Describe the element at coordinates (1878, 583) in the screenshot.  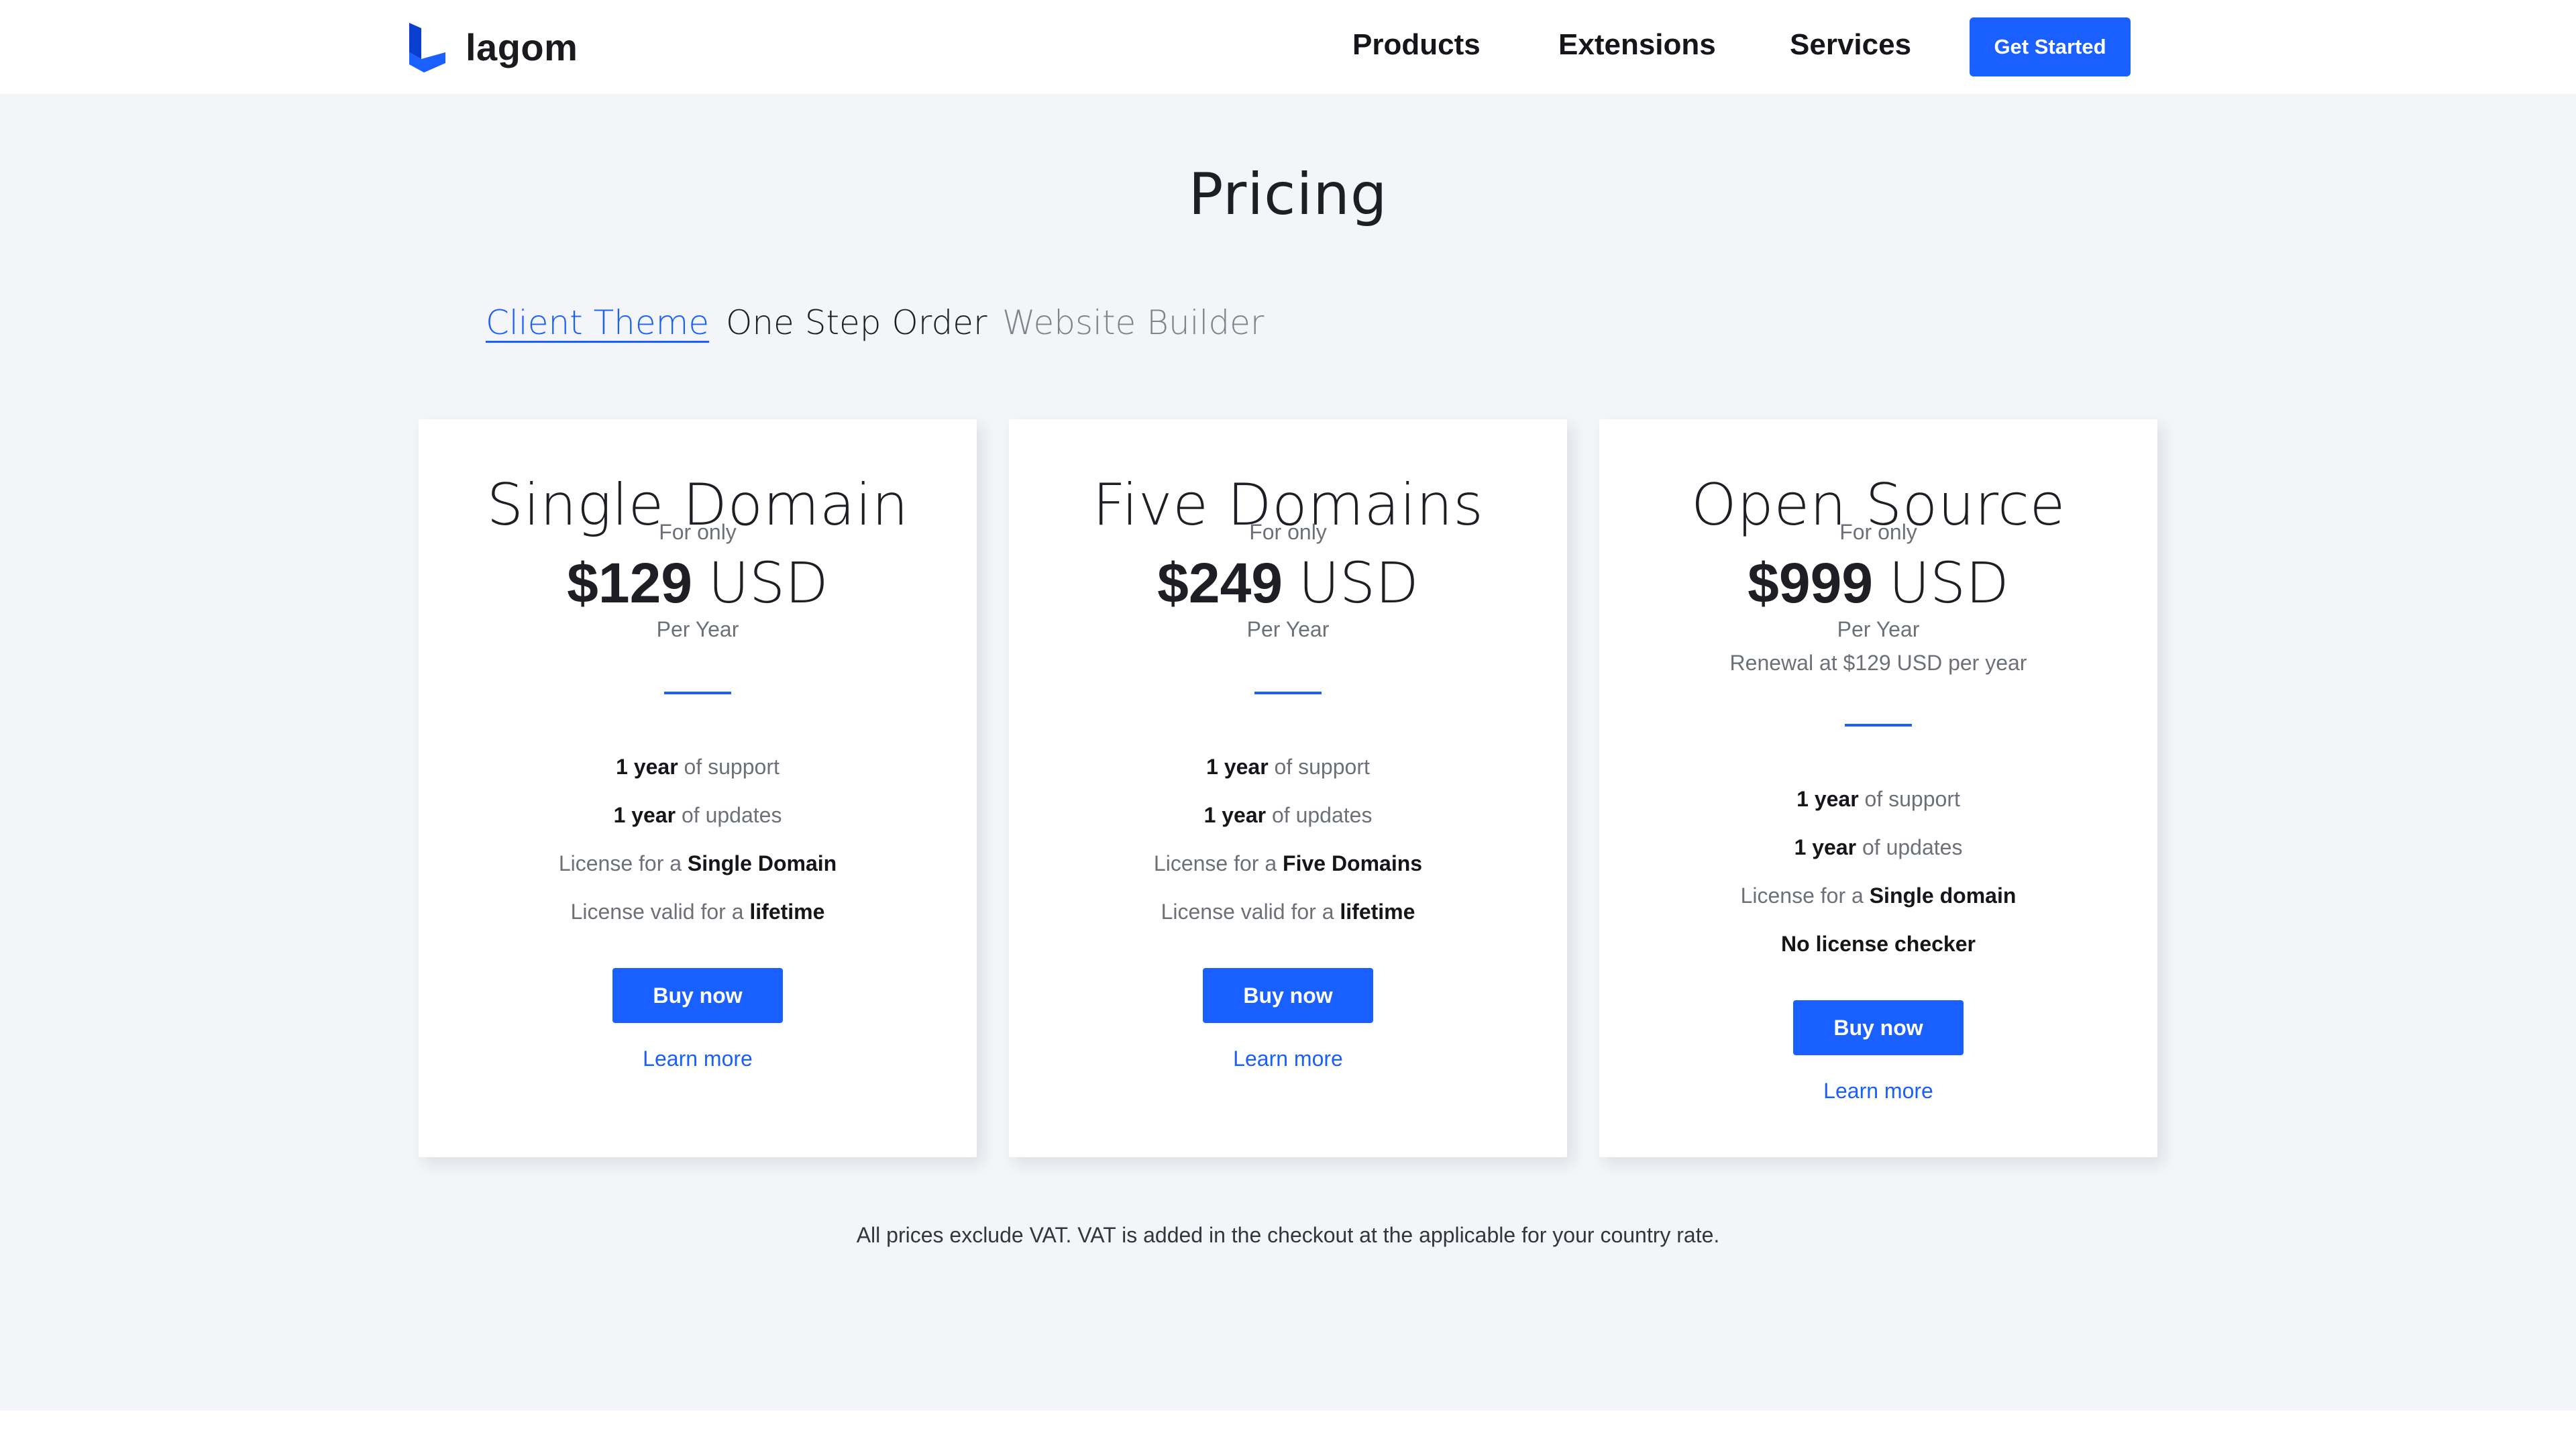
I see `plan-price: $999 USD` at that location.